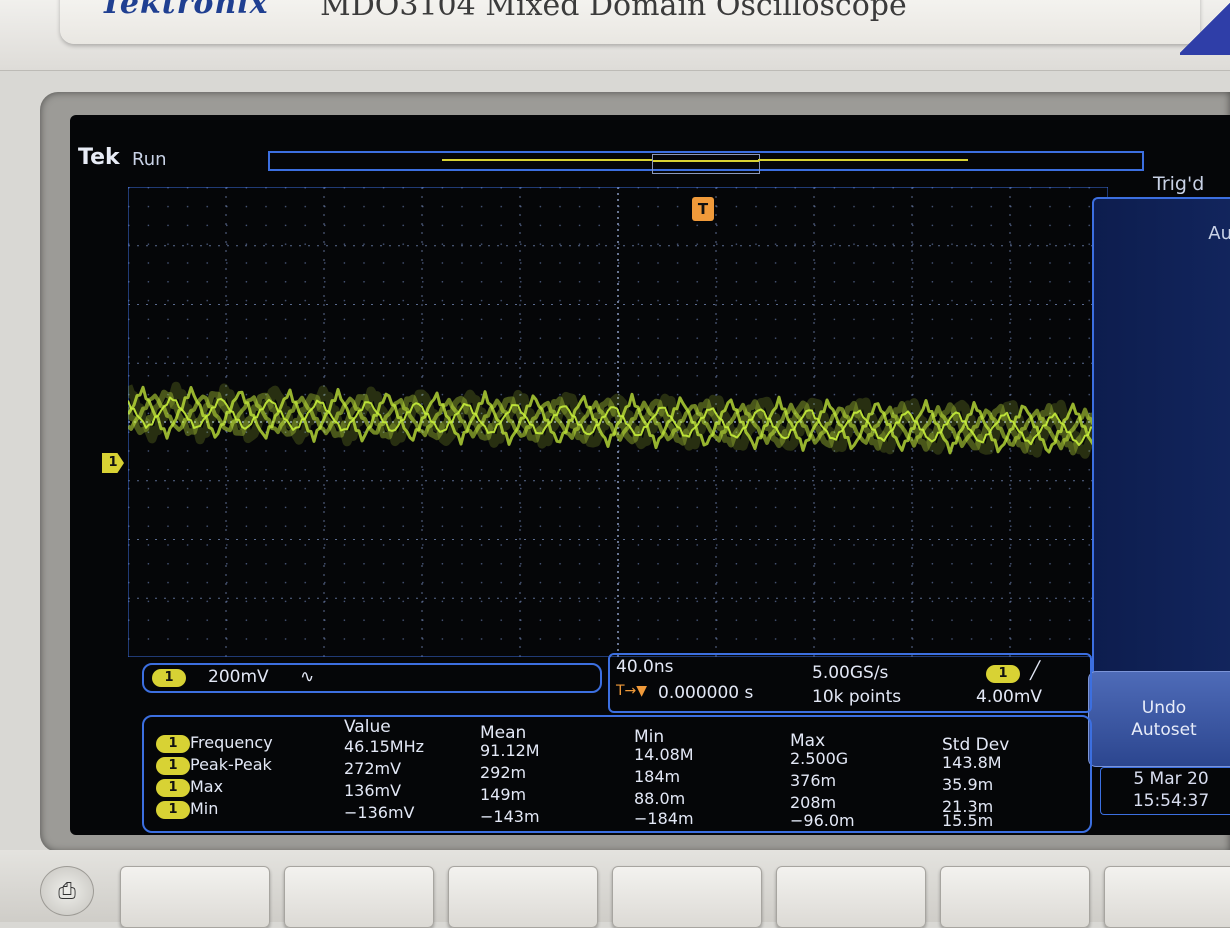 This screenshot has width=1230, height=928. I want to click on meas-row-name: Max, so click(207, 786).